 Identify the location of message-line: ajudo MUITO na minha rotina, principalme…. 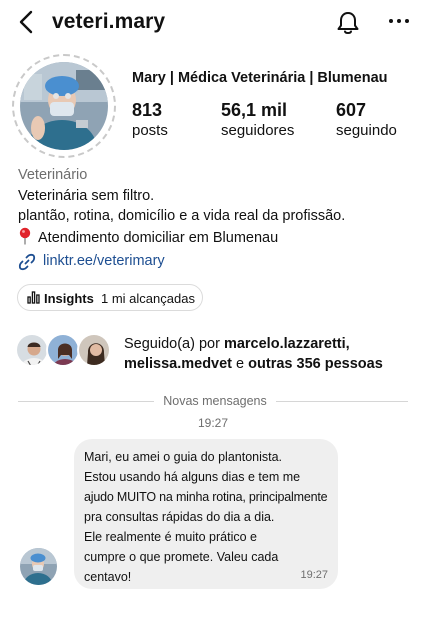
(206, 497).